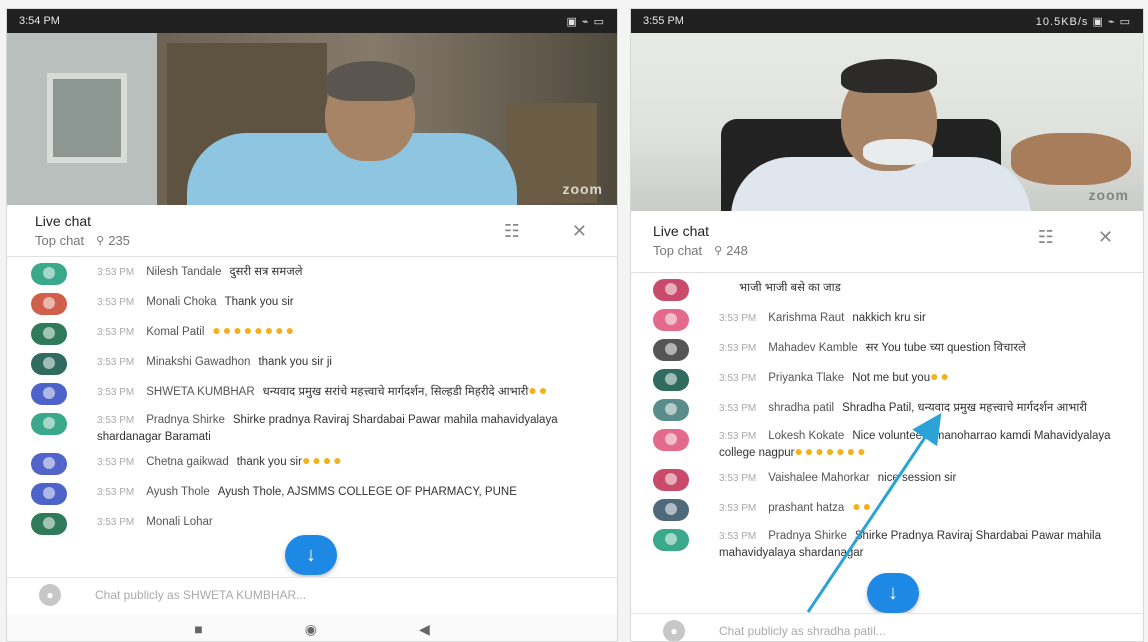 This screenshot has height=642, width=1148. I want to click on message-author: Nilesh Tandale, so click(183, 272).